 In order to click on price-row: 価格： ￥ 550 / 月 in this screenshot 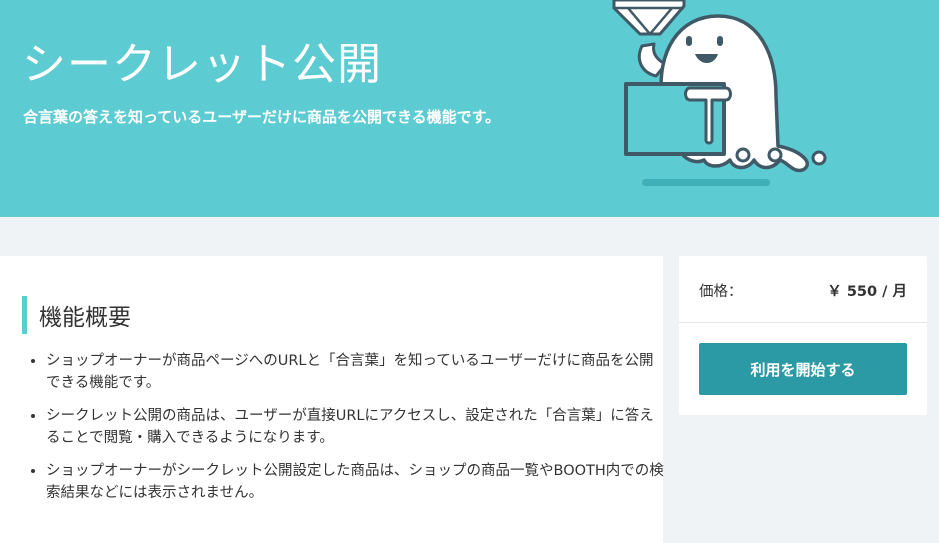, I will do `click(803, 289)`.